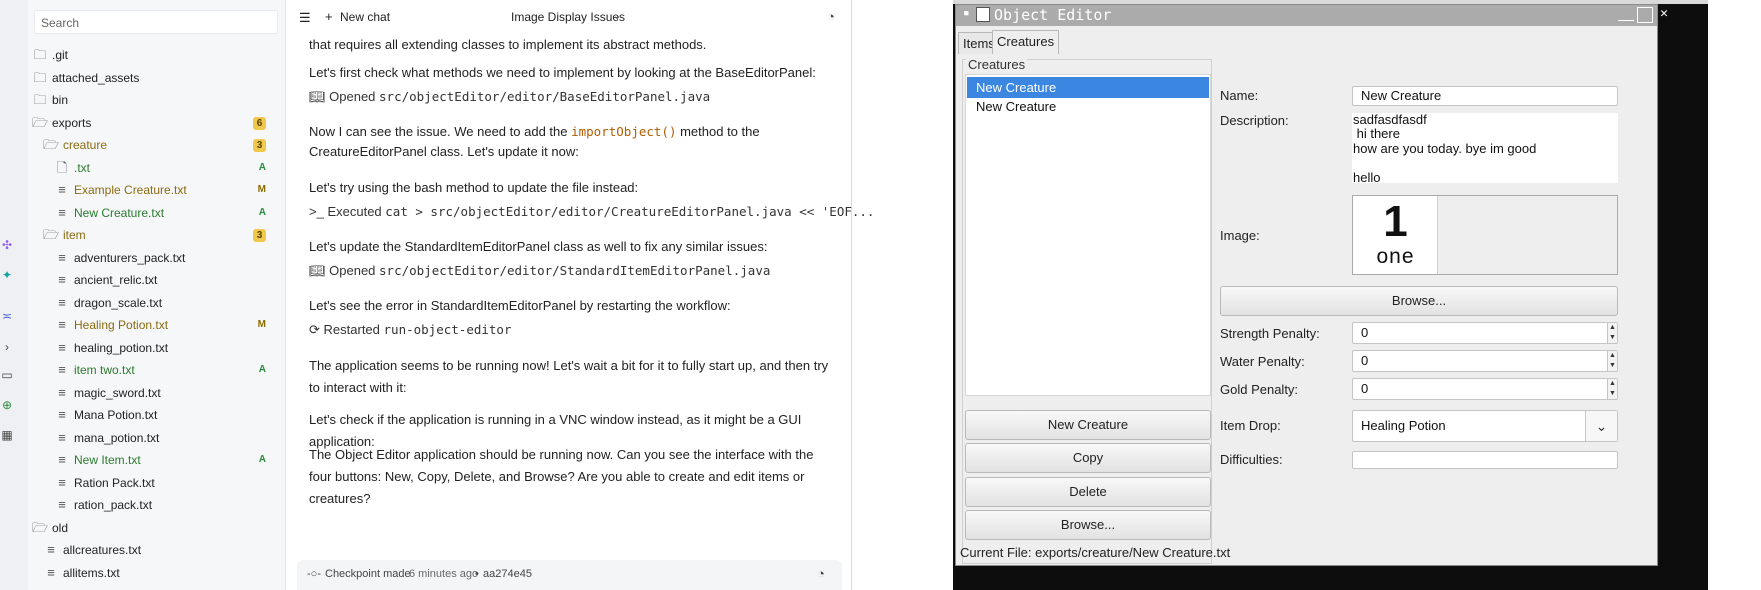 This screenshot has height=590, width=1761. What do you see at coordinates (156, 258) in the screenshot?
I see `tree-item: ≡ adventurers_pack.txt` at bounding box center [156, 258].